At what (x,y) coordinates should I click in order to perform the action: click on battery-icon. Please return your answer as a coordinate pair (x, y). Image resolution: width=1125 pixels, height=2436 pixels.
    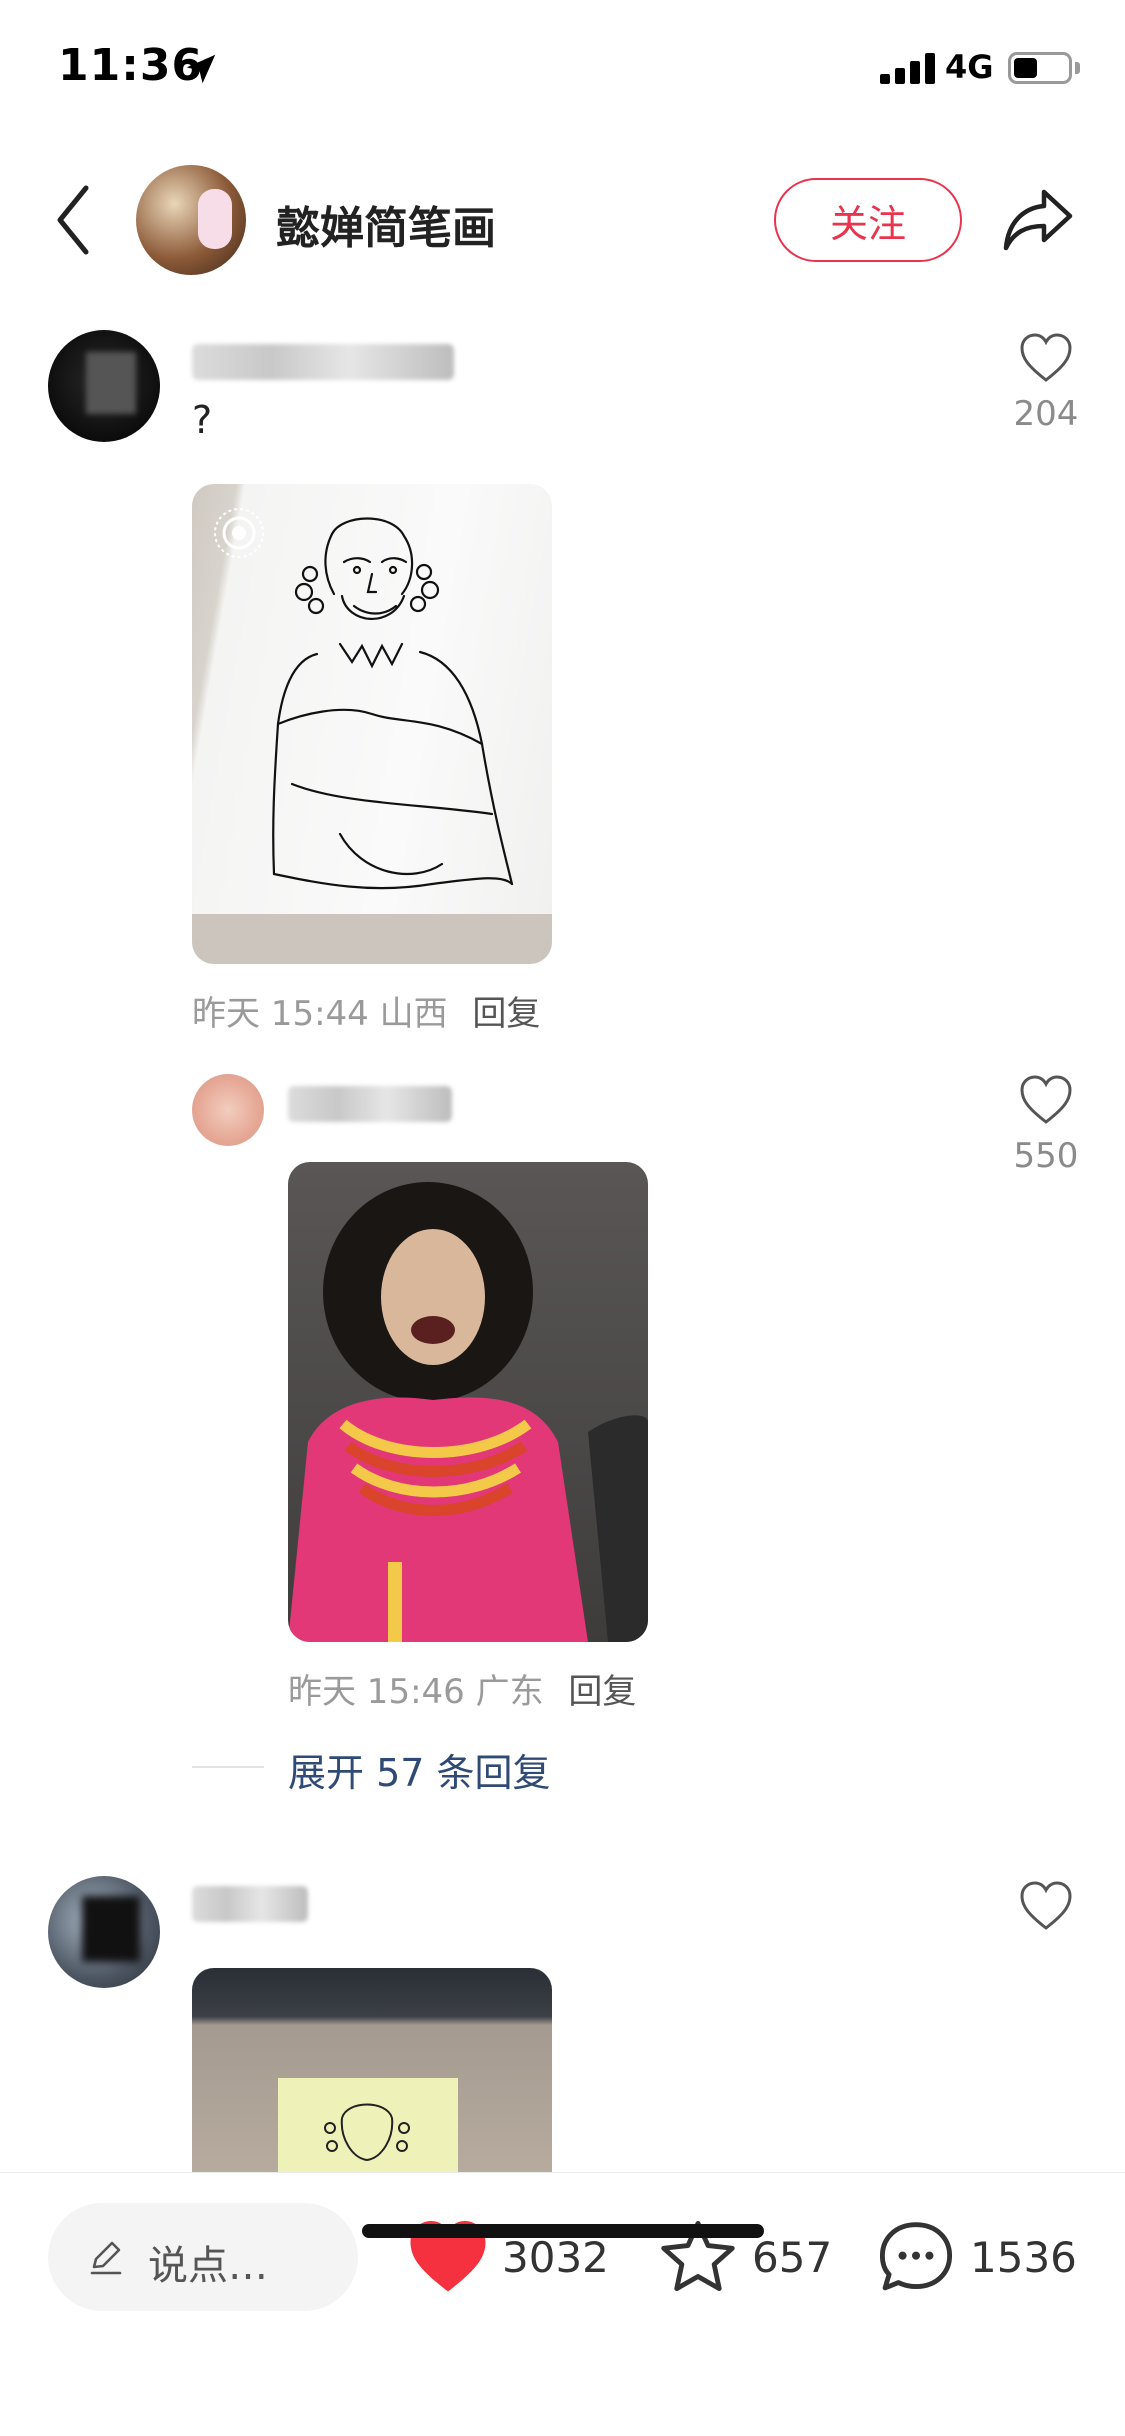
    Looking at the image, I should click on (1040, 68).